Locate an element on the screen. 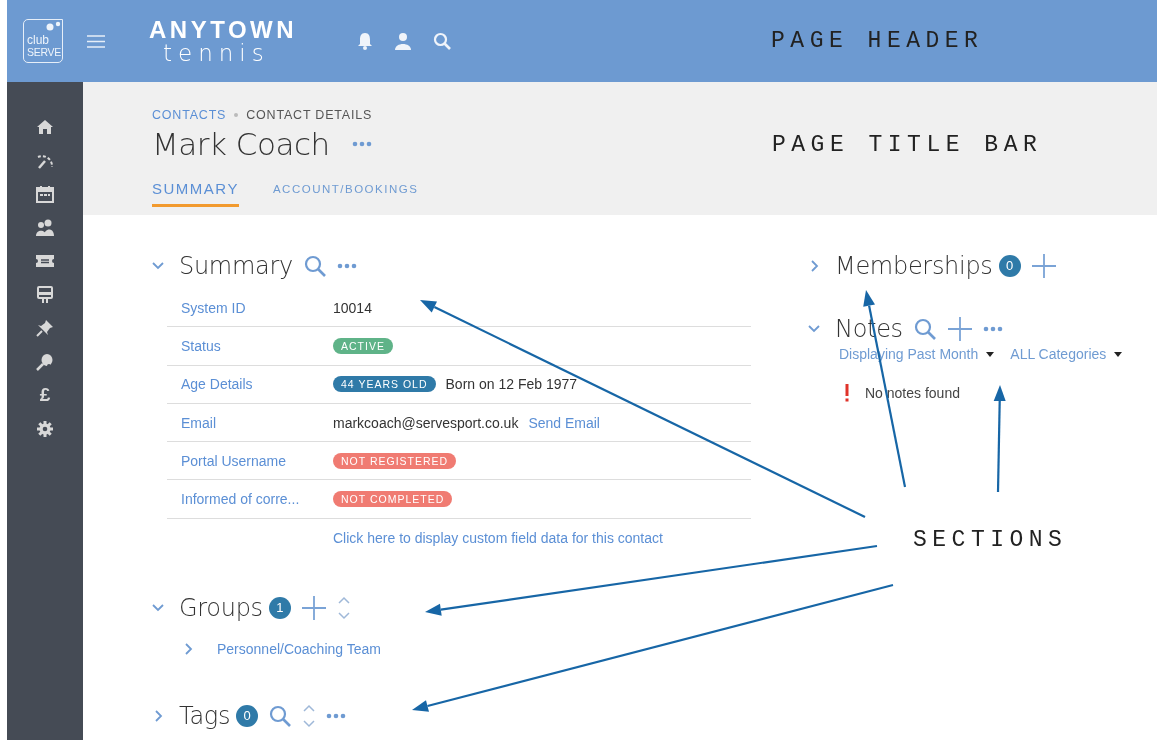  sign-icon is located at coordinates (45, 294).